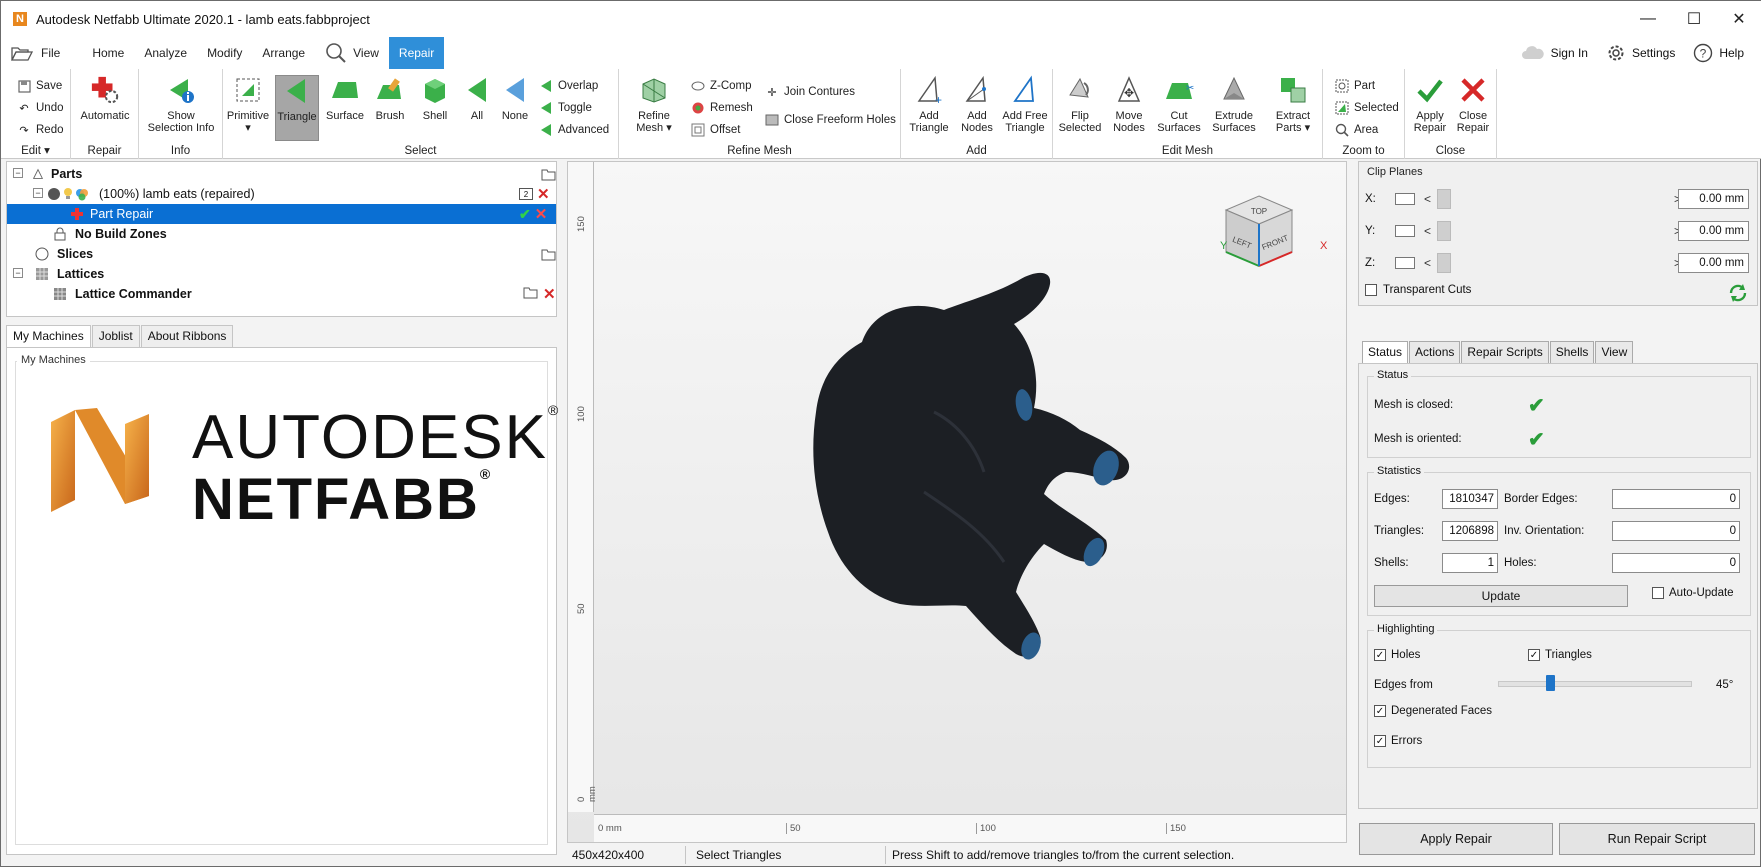 This screenshot has height=867, width=1761. What do you see at coordinates (810, 92) in the screenshot?
I see `join-contures-button: ✛ Join Contures` at bounding box center [810, 92].